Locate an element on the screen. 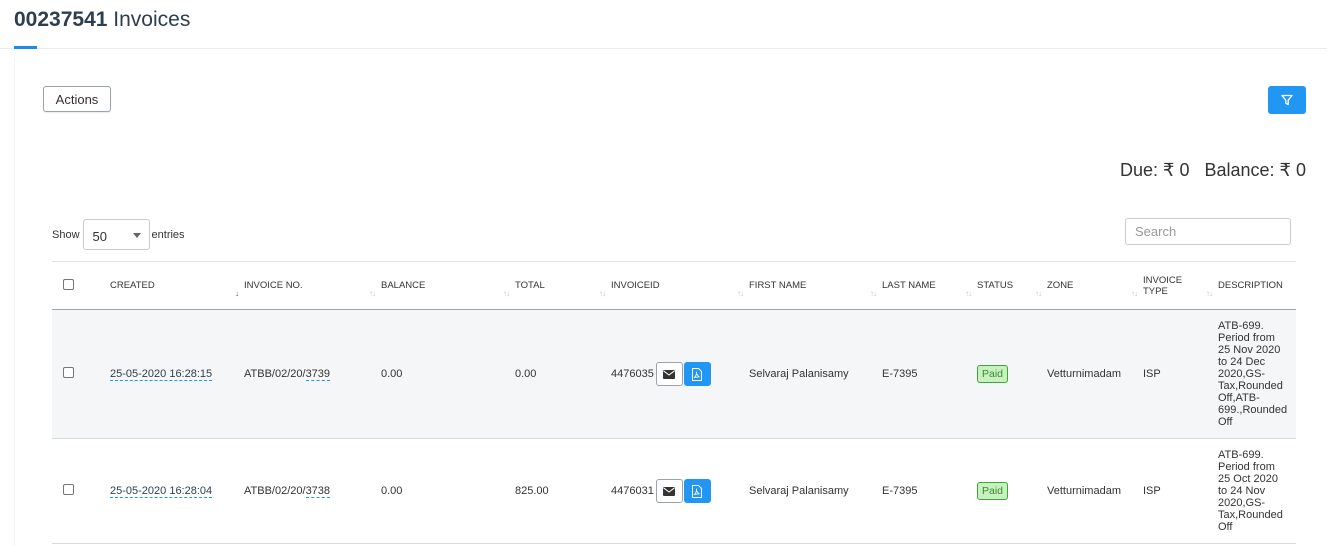  created-link: 25-05-2020 16:28:15 is located at coordinates (161, 374).